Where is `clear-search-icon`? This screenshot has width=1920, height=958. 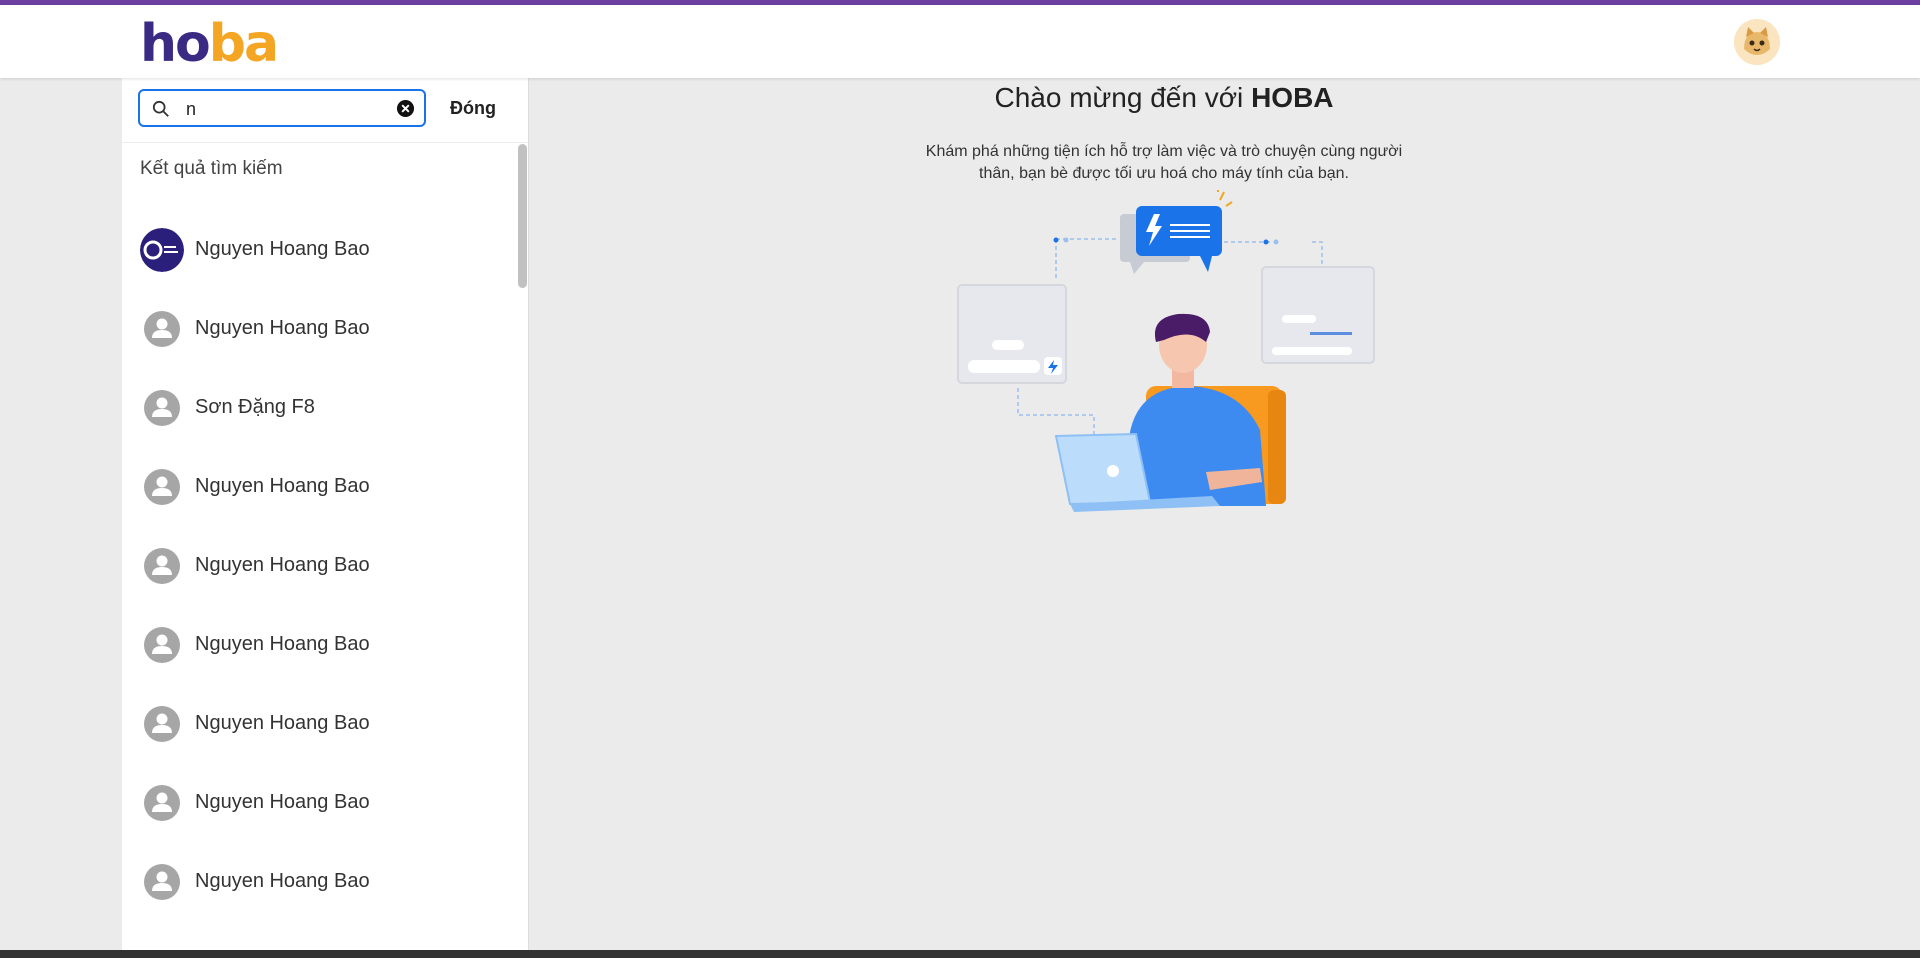 clear-search-icon is located at coordinates (405, 108).